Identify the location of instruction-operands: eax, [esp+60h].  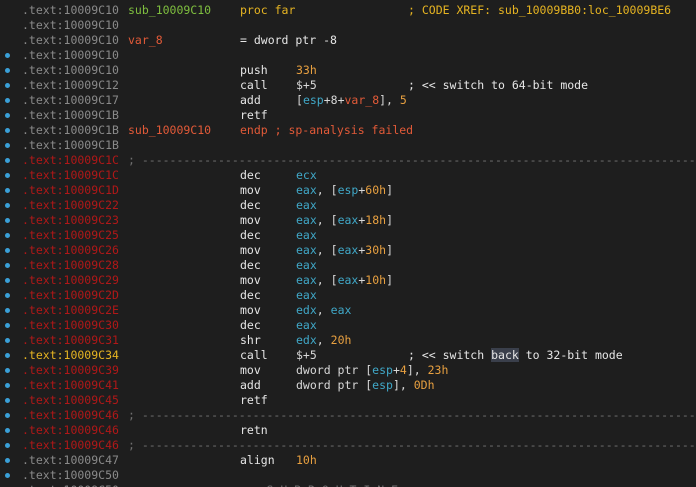
(344, 190).